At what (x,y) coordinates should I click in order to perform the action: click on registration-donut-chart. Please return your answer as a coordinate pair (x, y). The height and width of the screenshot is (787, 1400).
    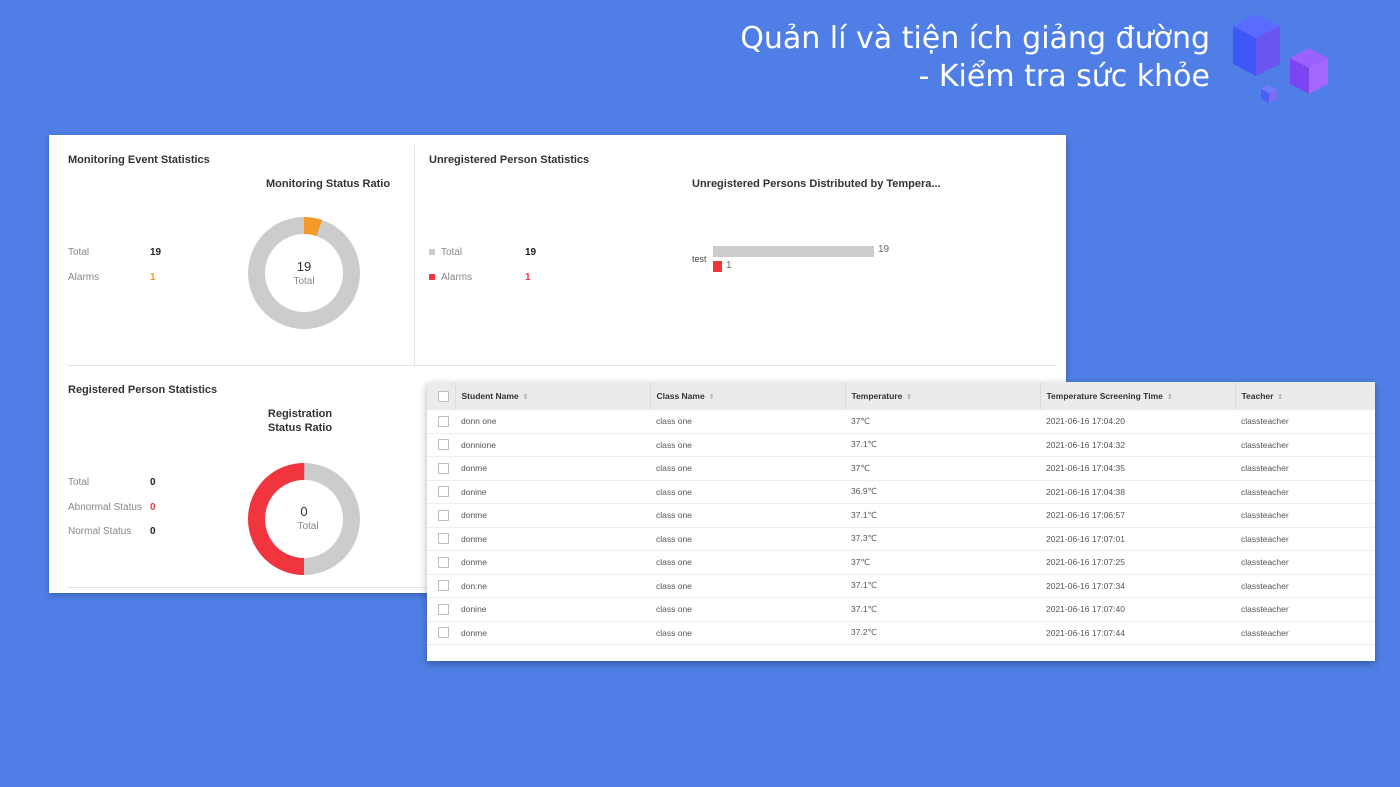
    Looking at the image, I should click on (304, 519).